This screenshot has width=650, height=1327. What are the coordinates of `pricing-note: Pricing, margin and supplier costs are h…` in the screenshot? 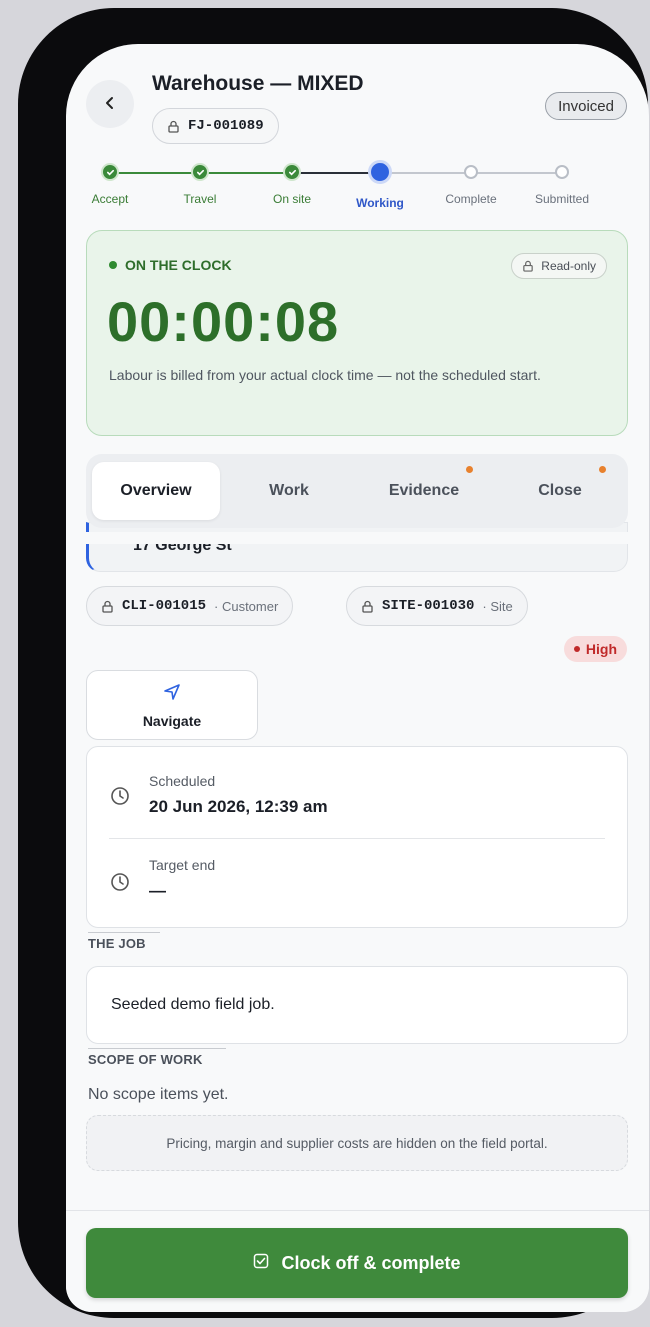 It's located at (357, 1143).